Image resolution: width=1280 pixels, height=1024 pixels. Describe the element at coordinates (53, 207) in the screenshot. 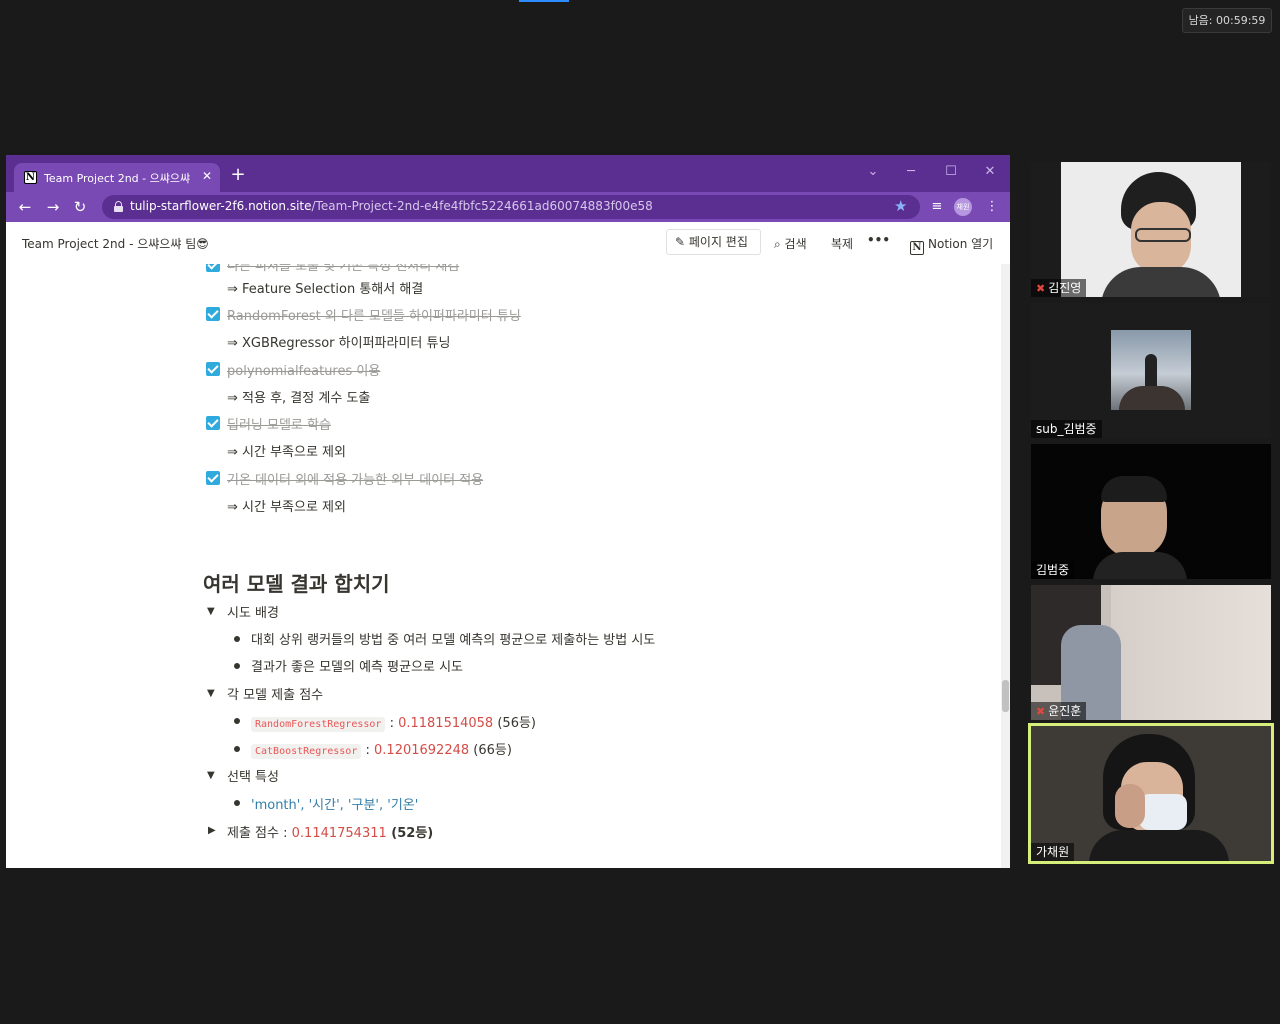

I see `forward-arrow-icon: →` at that location.